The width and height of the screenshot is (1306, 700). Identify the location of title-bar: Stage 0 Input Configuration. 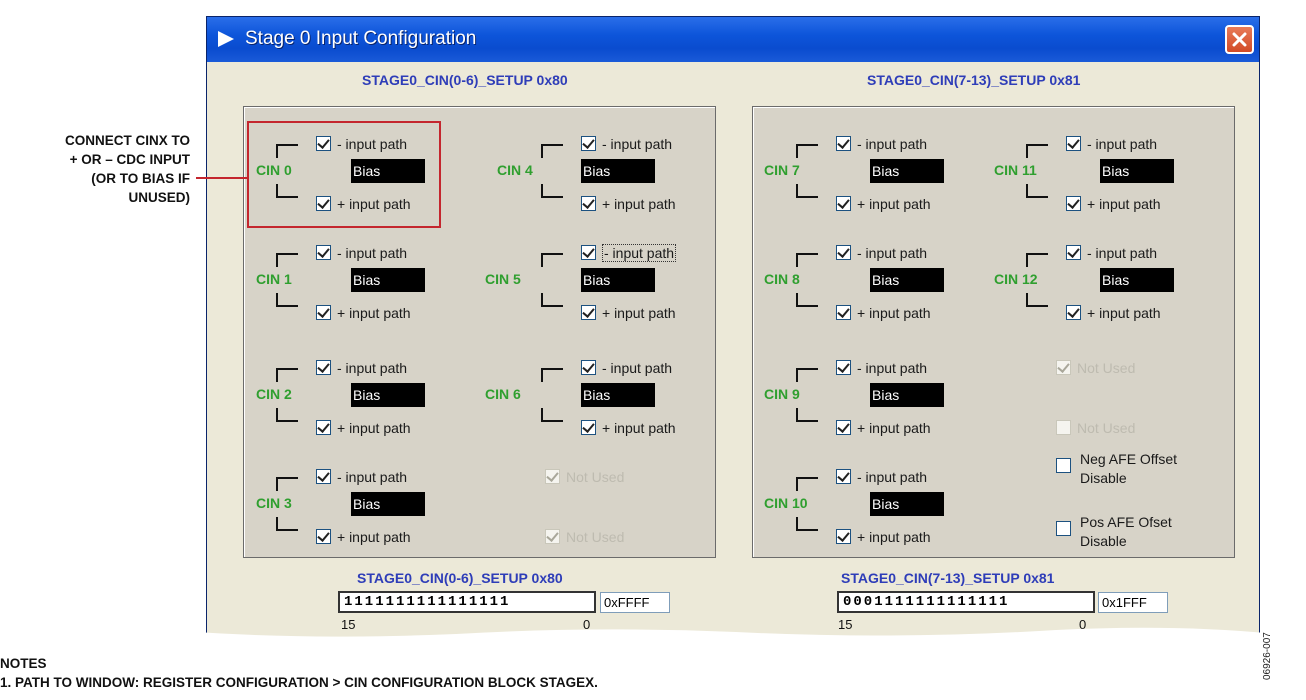
(733, 39).